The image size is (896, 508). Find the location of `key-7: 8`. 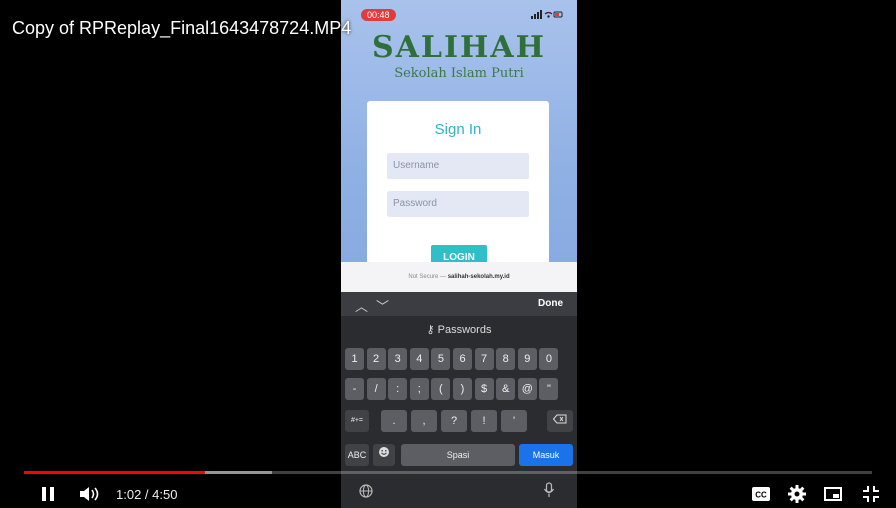

key-7: 8 is located at coordinates (506, 359).